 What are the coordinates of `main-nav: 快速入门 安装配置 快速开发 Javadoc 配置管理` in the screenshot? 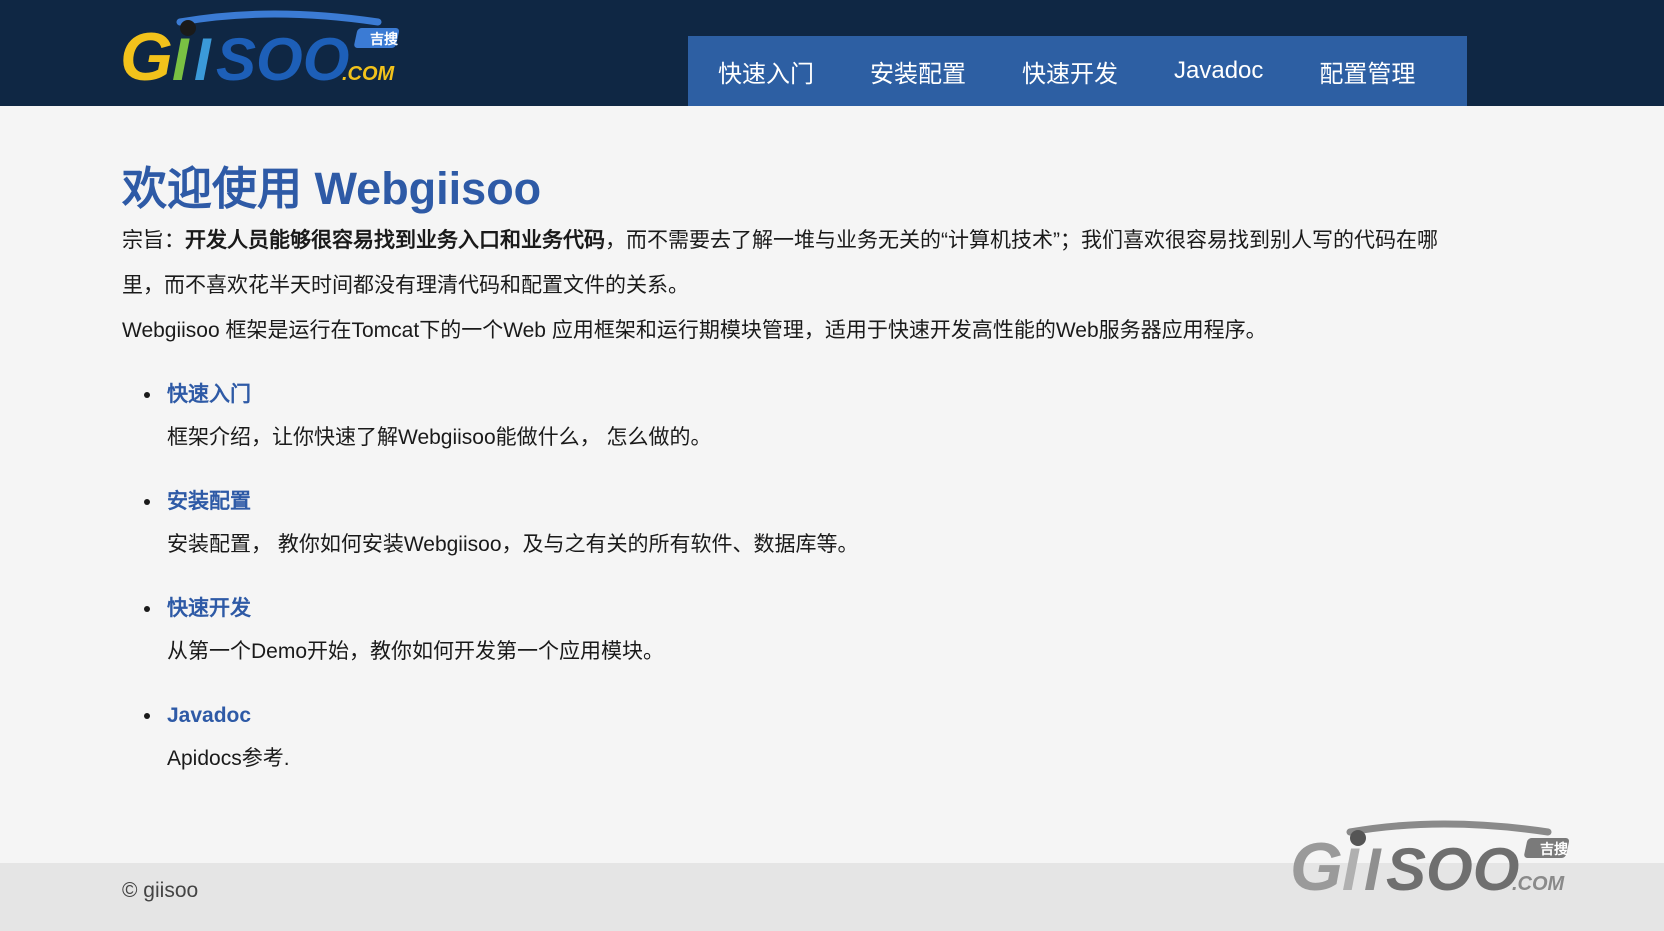 It's located at (1077, 71).